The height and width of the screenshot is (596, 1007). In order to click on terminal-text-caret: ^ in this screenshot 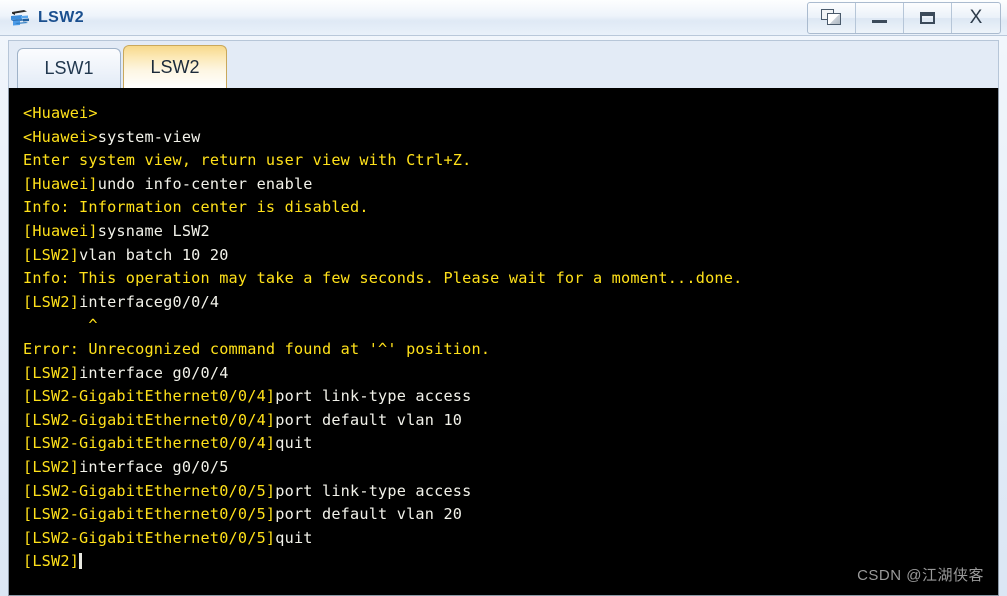, I will do `click(60, 325)`.